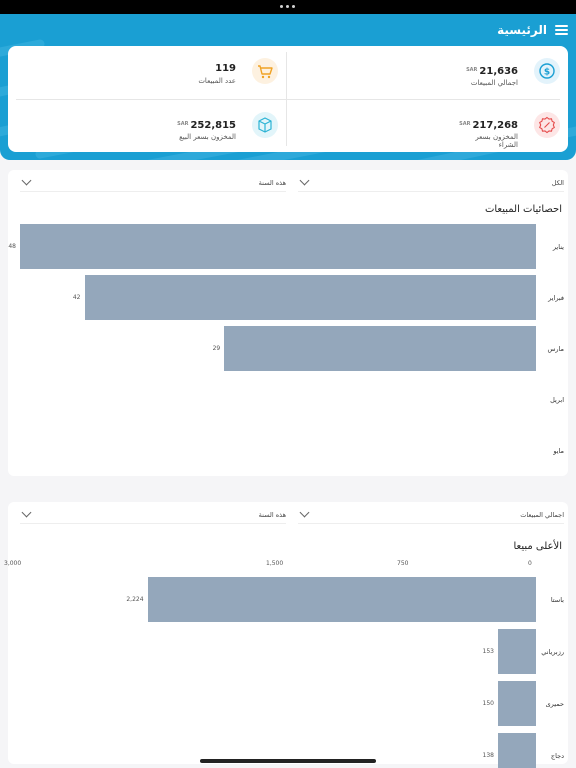  What do you see at coordinates (556, 297) in the screenshot?
I see `category-label: فبراير` at bounding box center [556, 297].